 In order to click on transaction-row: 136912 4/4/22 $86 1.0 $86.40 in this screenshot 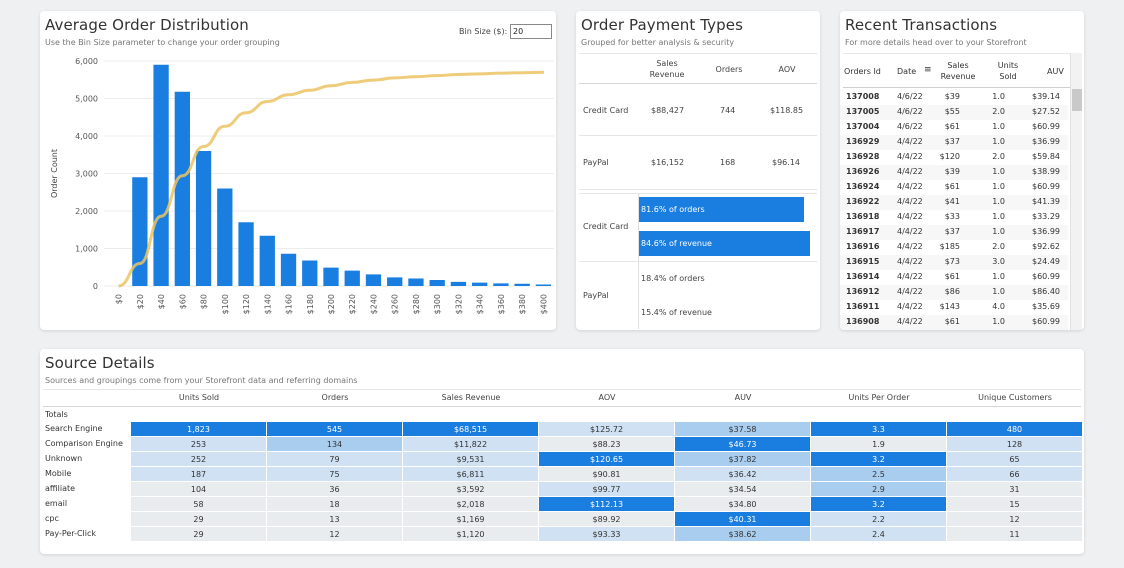, I will do `click(954, 292)`.